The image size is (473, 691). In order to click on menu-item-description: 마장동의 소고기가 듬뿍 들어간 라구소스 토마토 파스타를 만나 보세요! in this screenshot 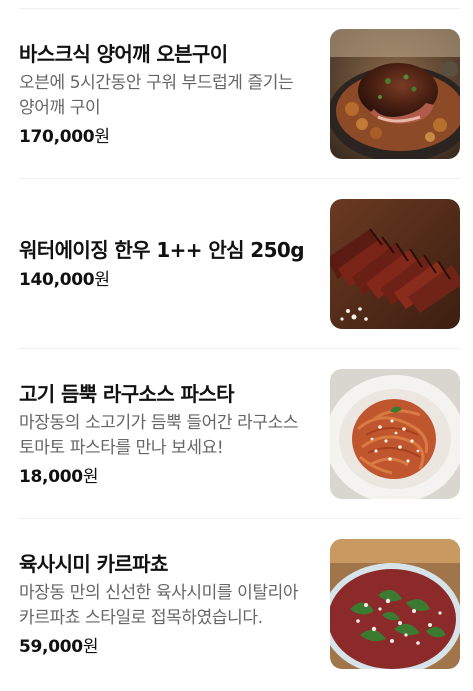, I will do `click(159, 435)`.